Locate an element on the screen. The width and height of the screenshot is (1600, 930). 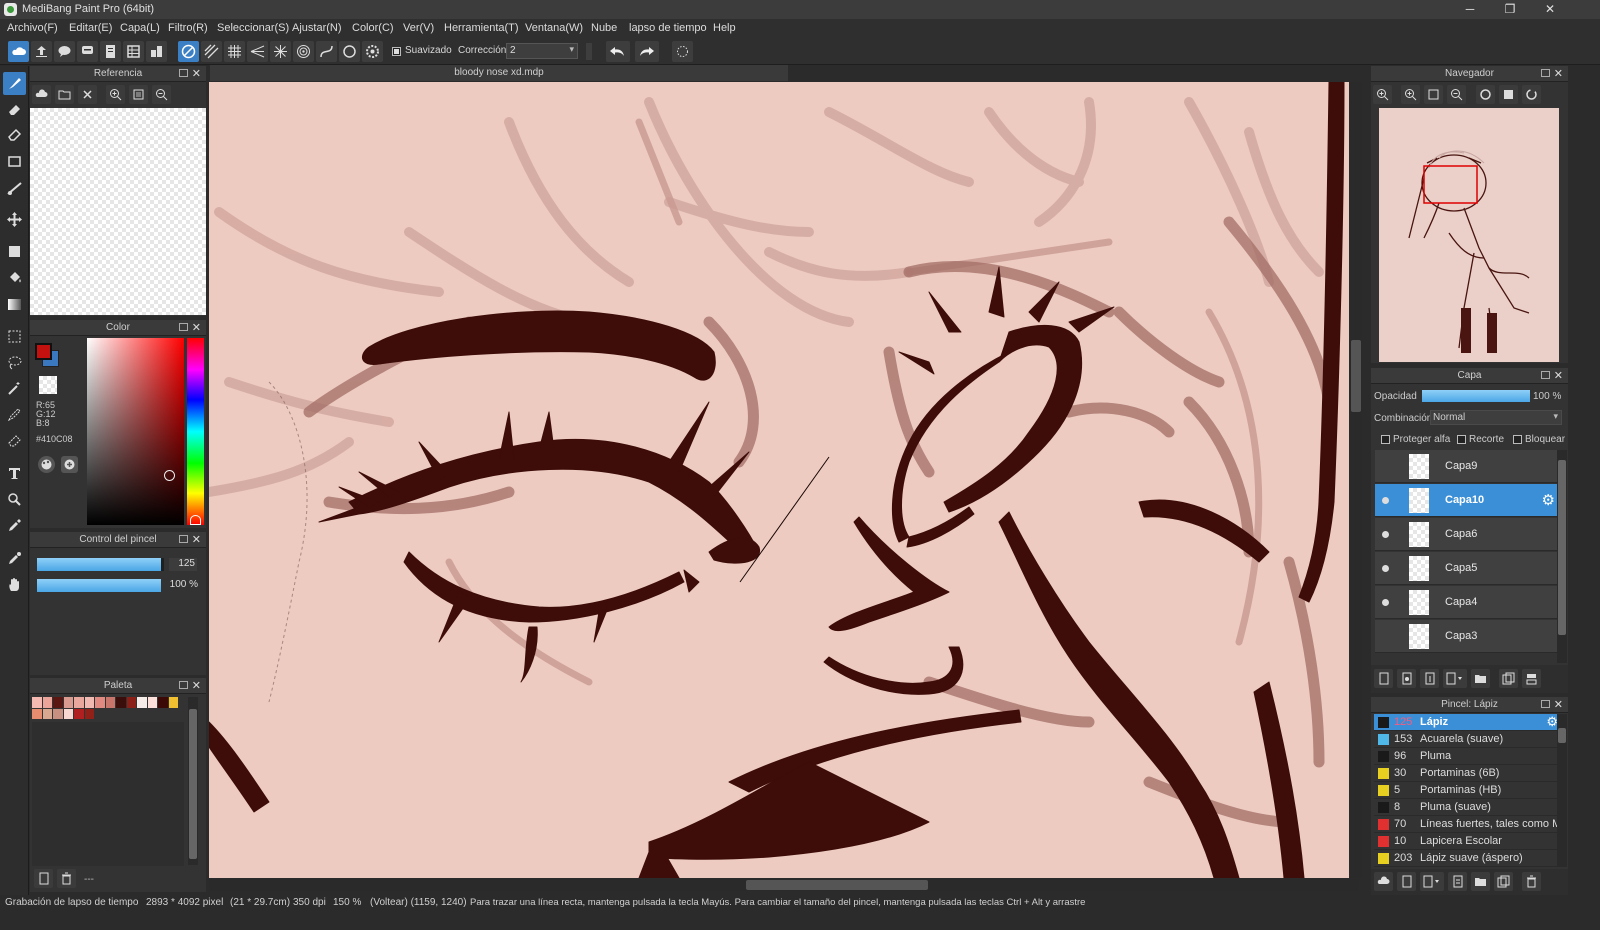
folder-open-icon is located at coordinates (64, 94).